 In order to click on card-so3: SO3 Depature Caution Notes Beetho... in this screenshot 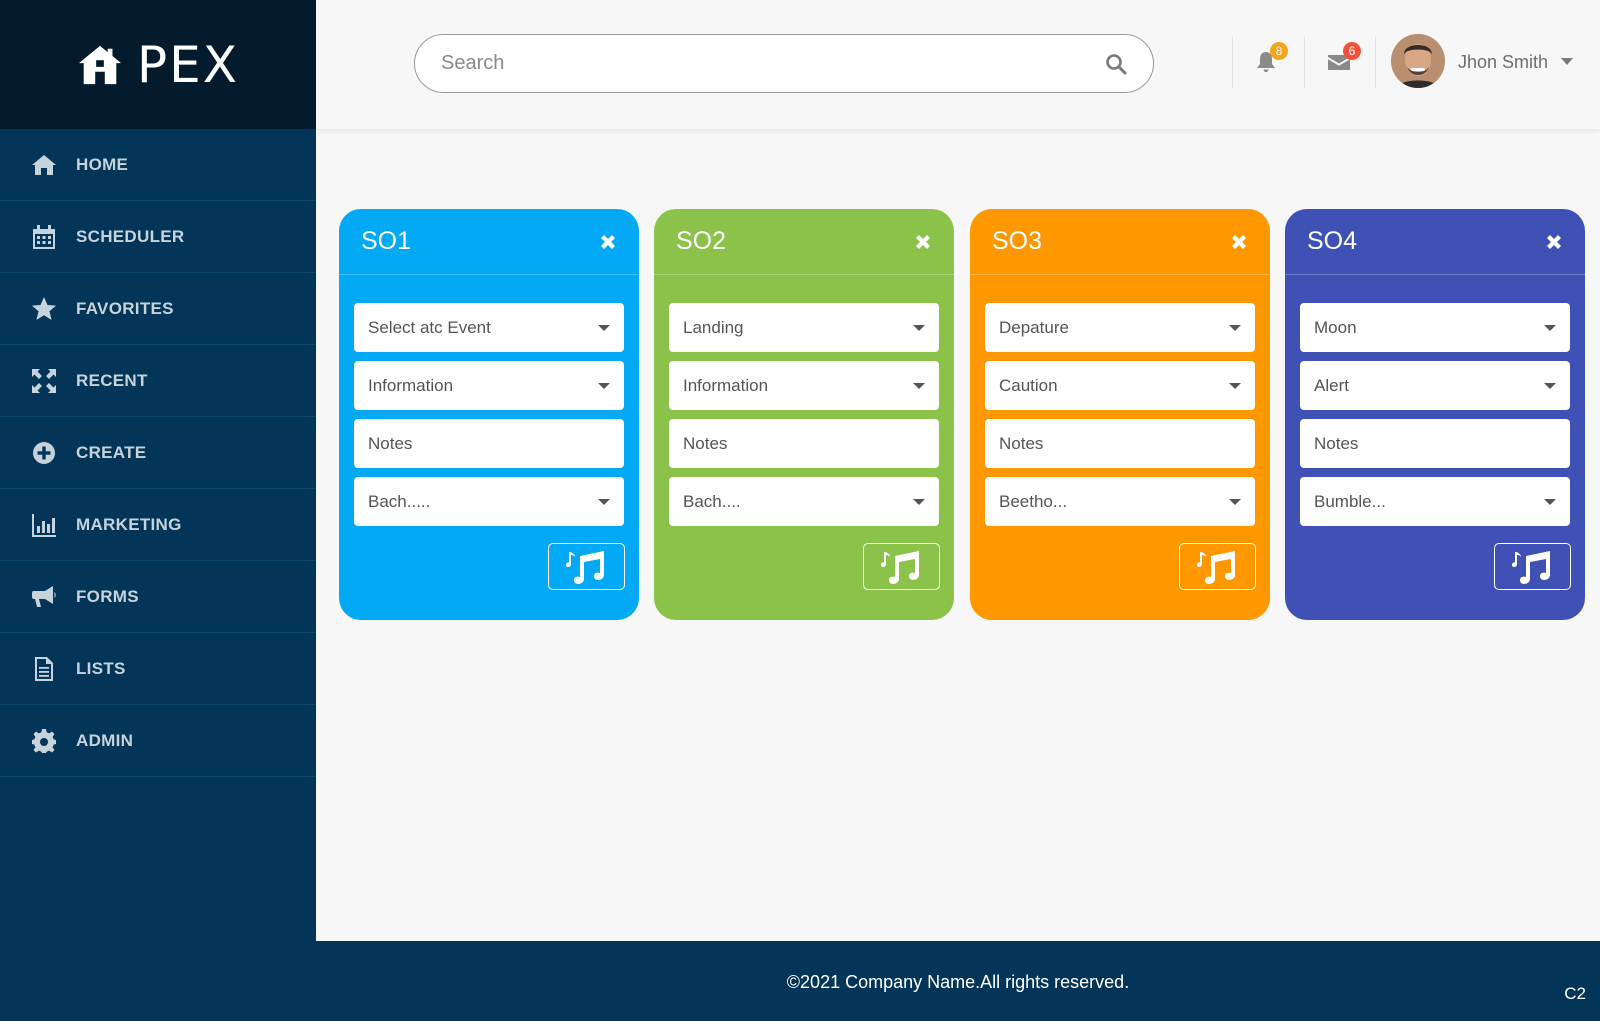, I will do `click(1120, 414)`.